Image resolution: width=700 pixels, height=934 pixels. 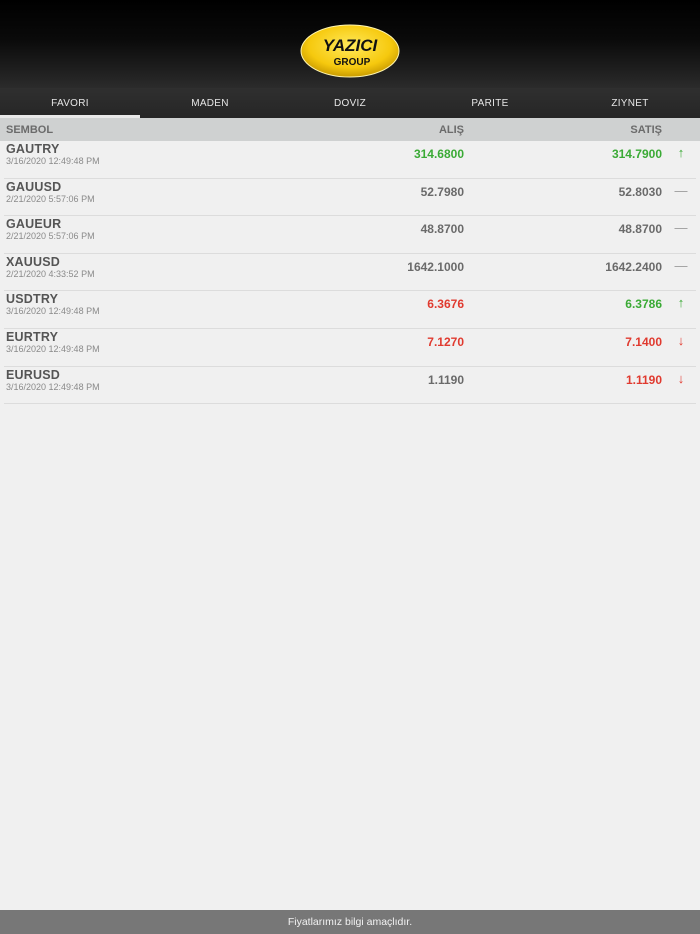 What do you see at coordinates (445, 379) in the screenshot?
I see `buy-price: 1.1190` at bounding box center [445, 379].